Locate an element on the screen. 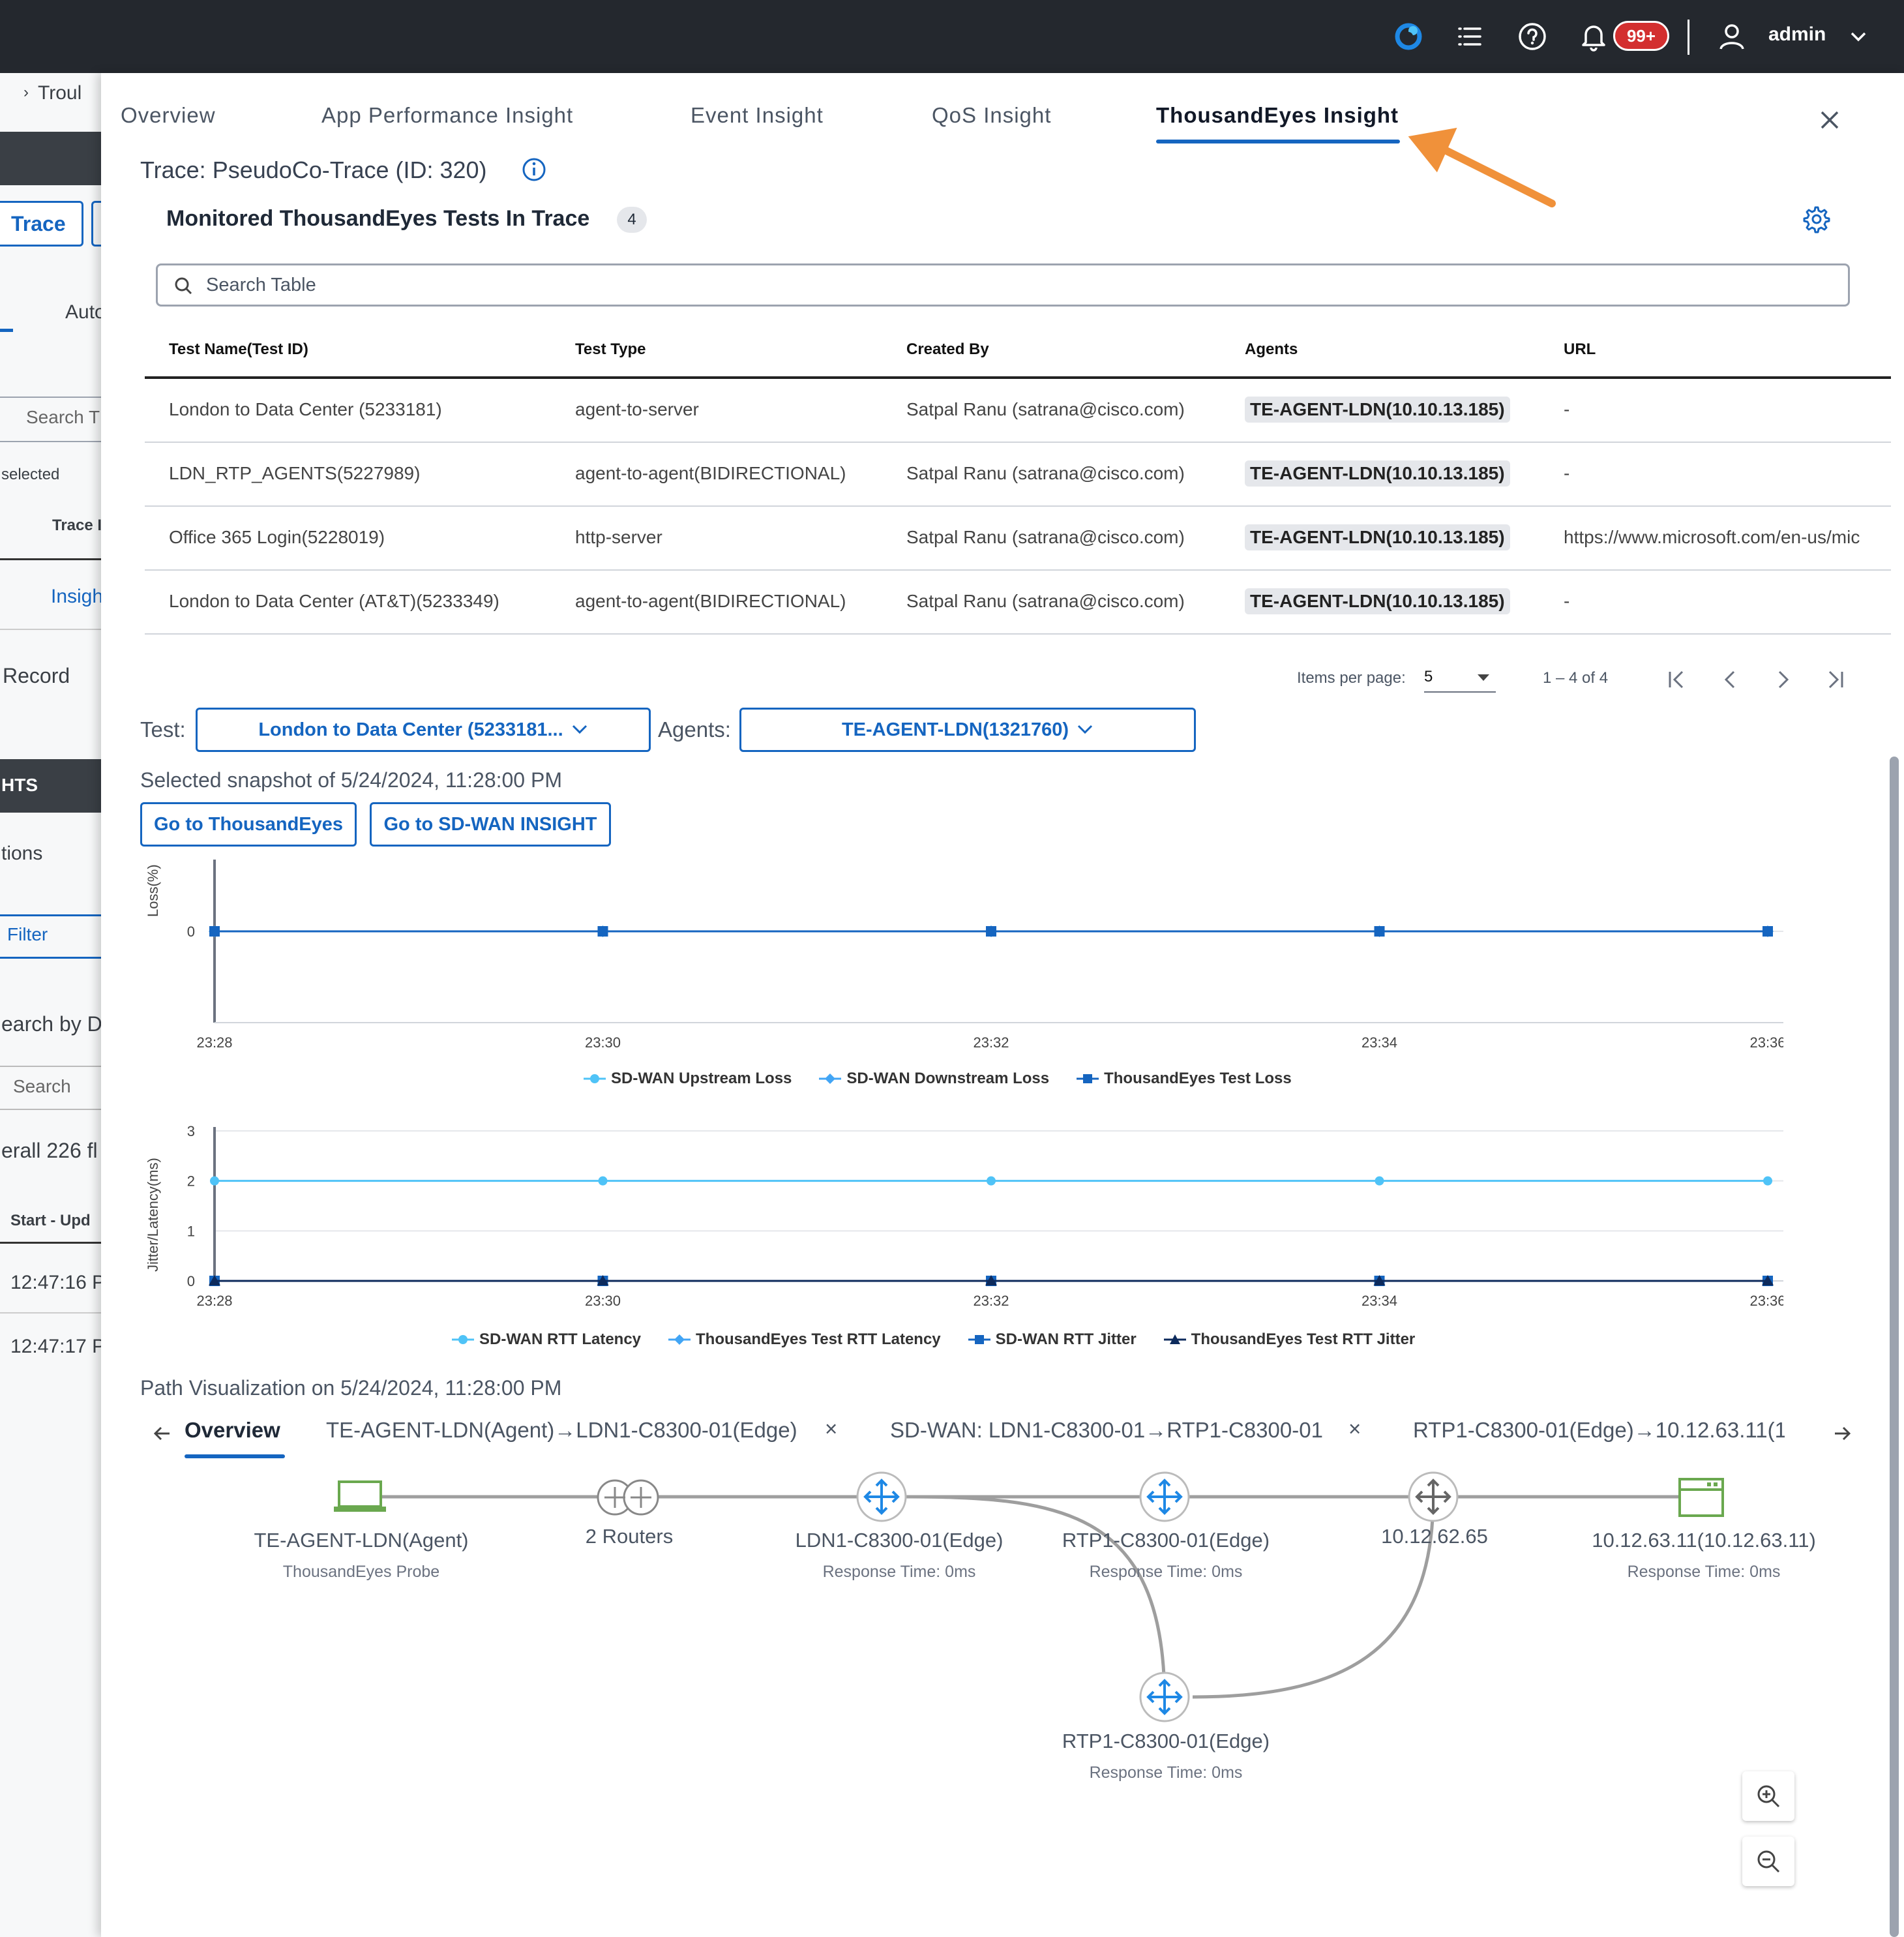  section-header-bar is located at coordinates (52, 158).